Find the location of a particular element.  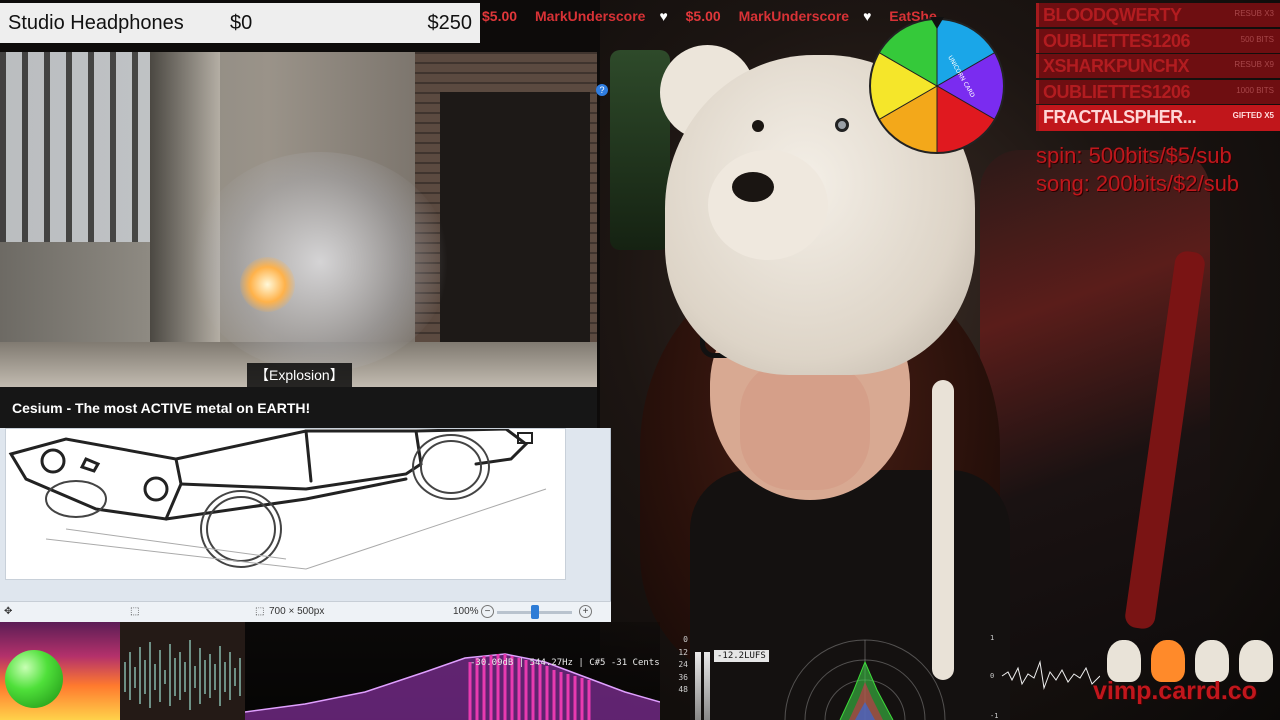

goal-bar: Studio Headphones $0 $250 is located at coordinates (240, 23).